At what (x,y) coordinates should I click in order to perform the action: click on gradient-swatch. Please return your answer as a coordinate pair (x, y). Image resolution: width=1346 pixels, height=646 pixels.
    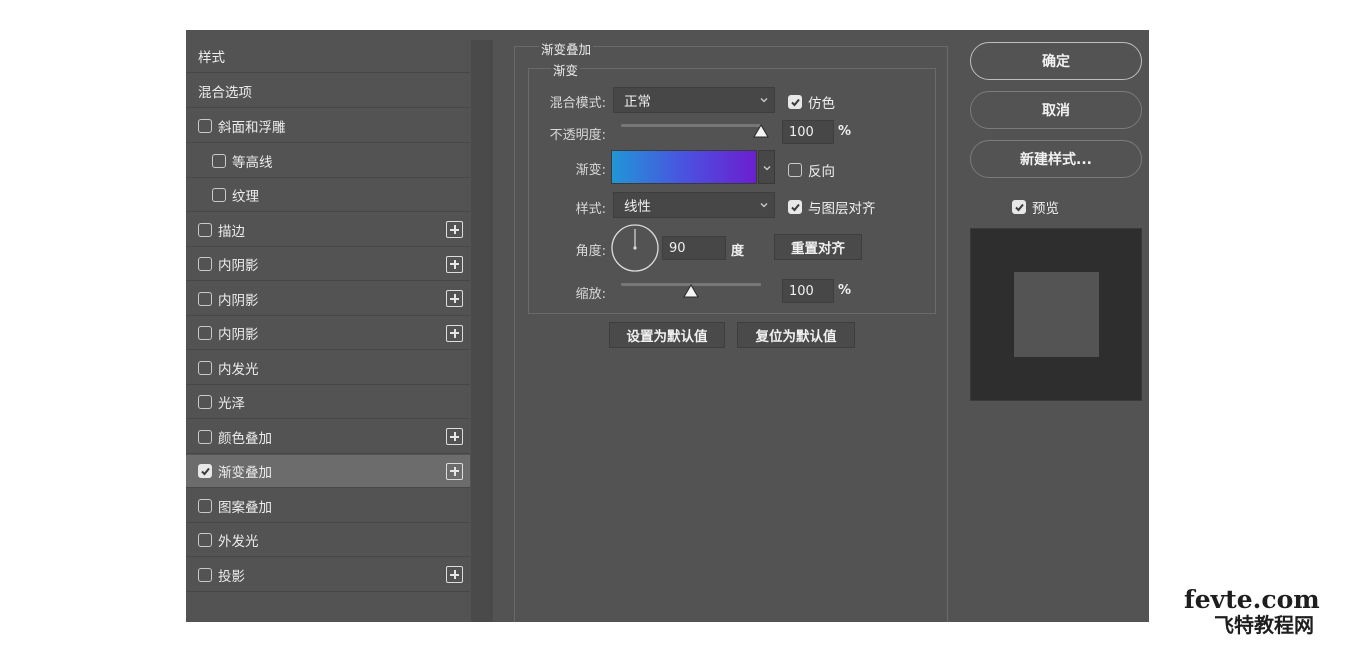
    Looking at the image, I should click on (684, 167).